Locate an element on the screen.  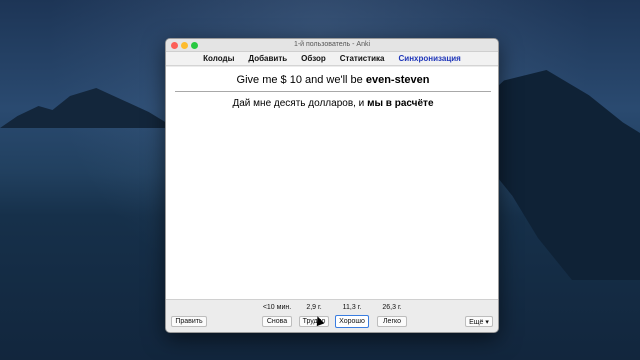
card-front-text: Give me $ 10 and we'll be is located at coordinates (301, 80).